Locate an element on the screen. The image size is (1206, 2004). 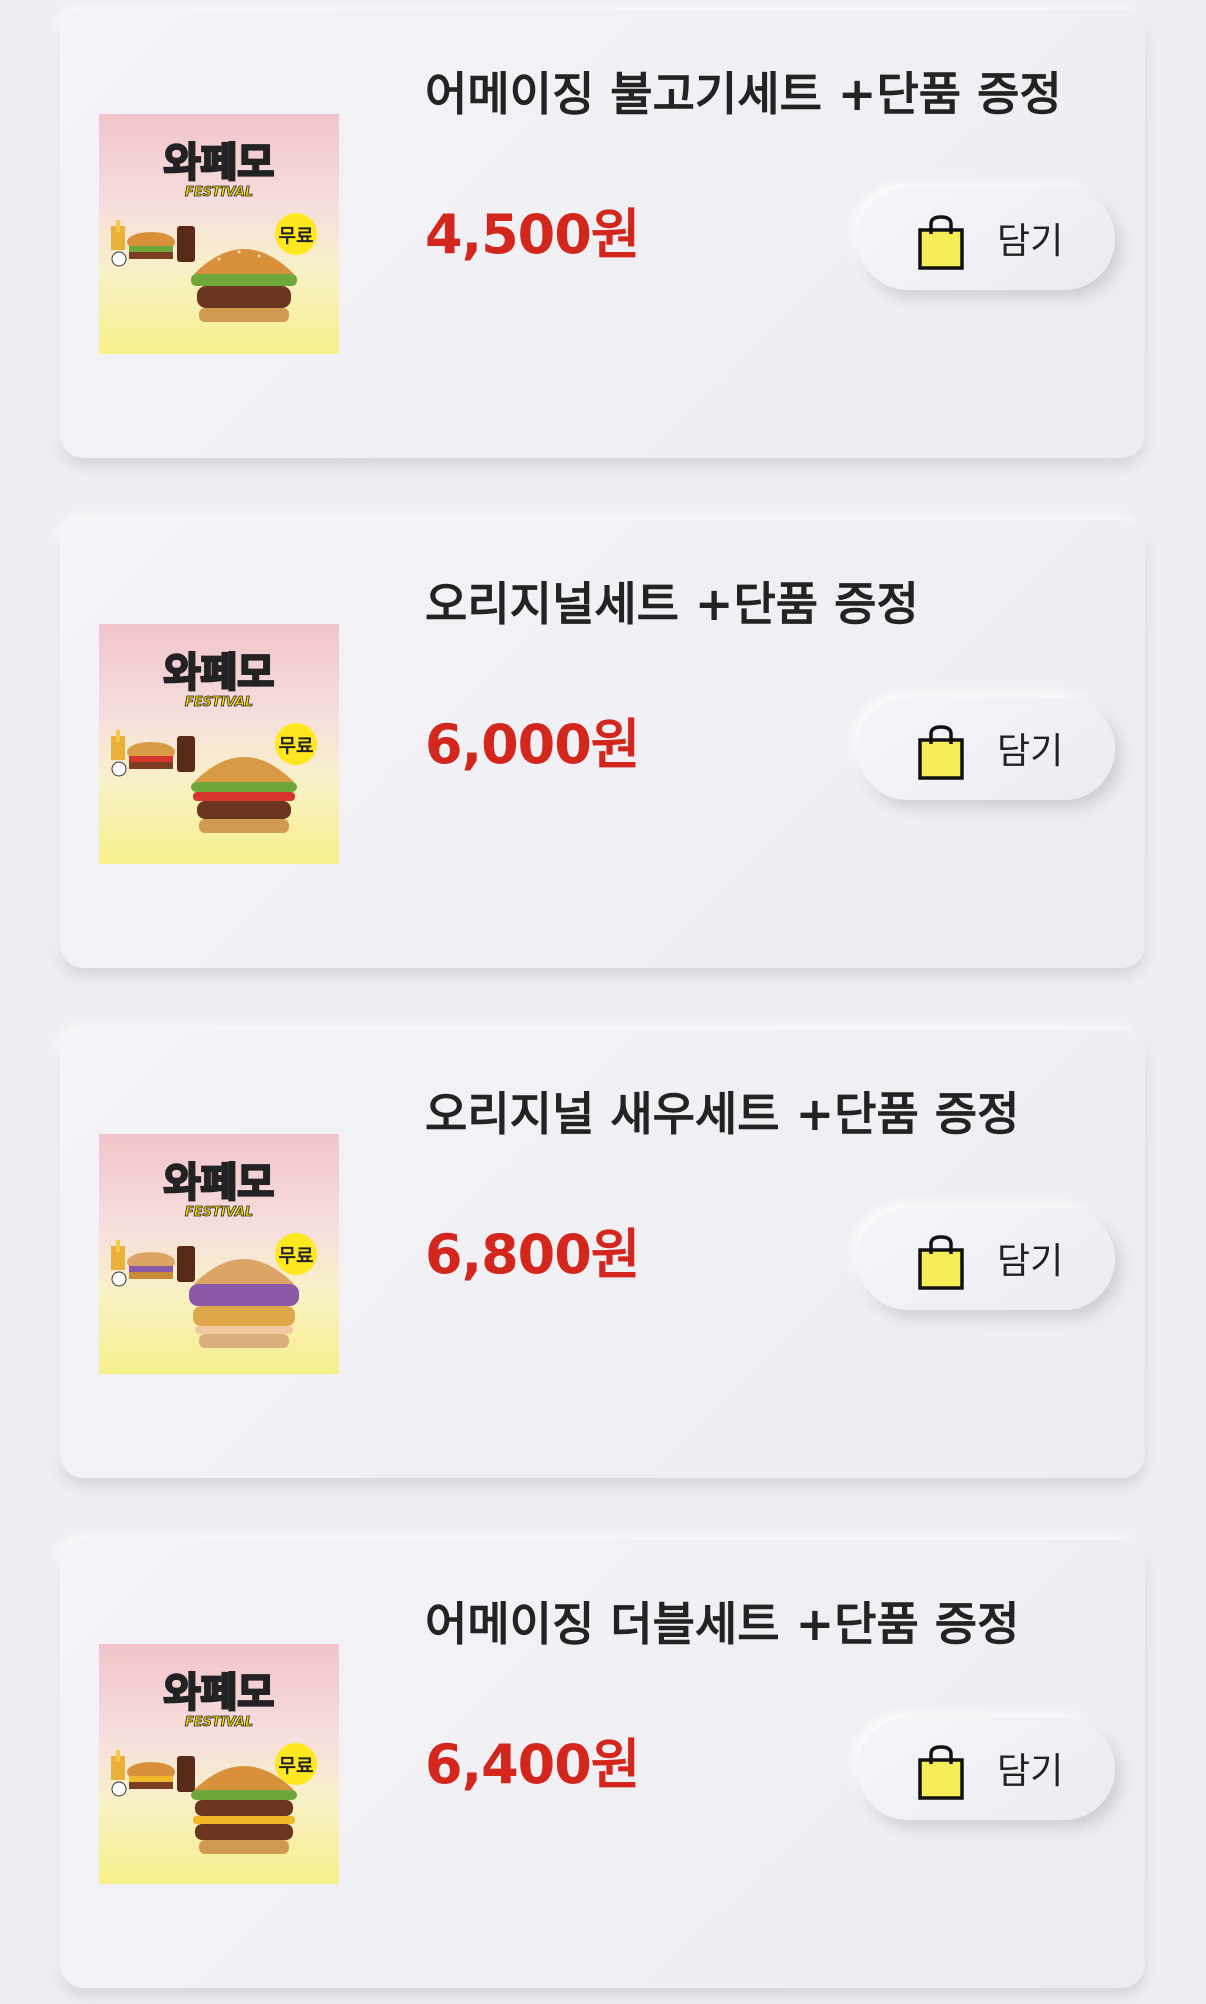
product-title: 어메이징 더블세트 +단품 증정 is located at coordinates (722, 1624).